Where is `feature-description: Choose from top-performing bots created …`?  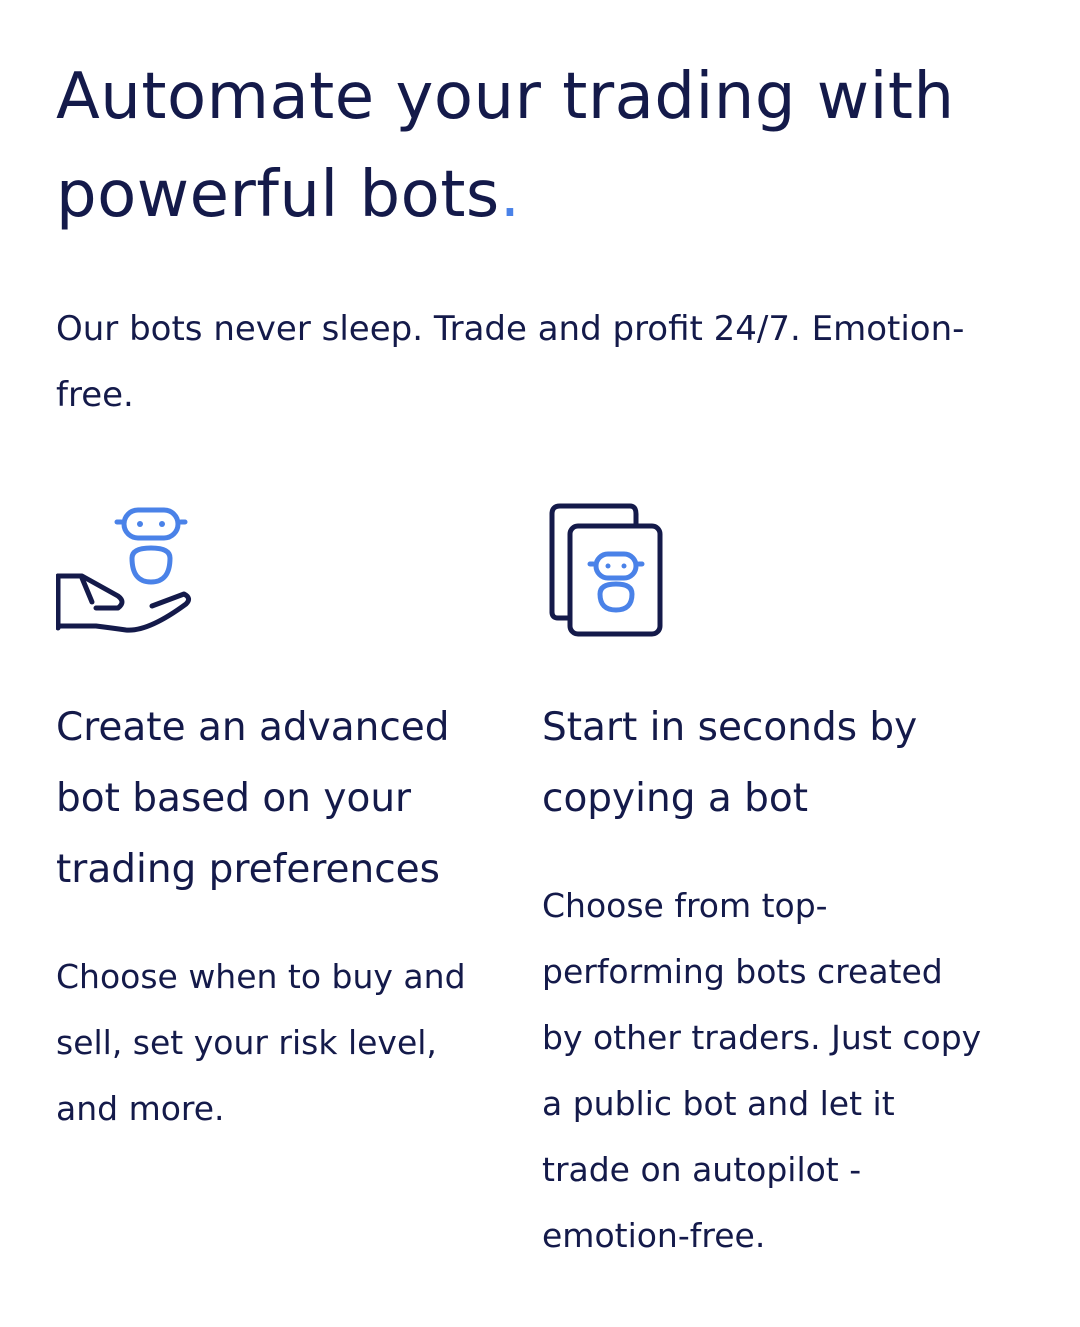 feature-description: Choose from top-performing bots created … is located at coordinates (762, 1070).